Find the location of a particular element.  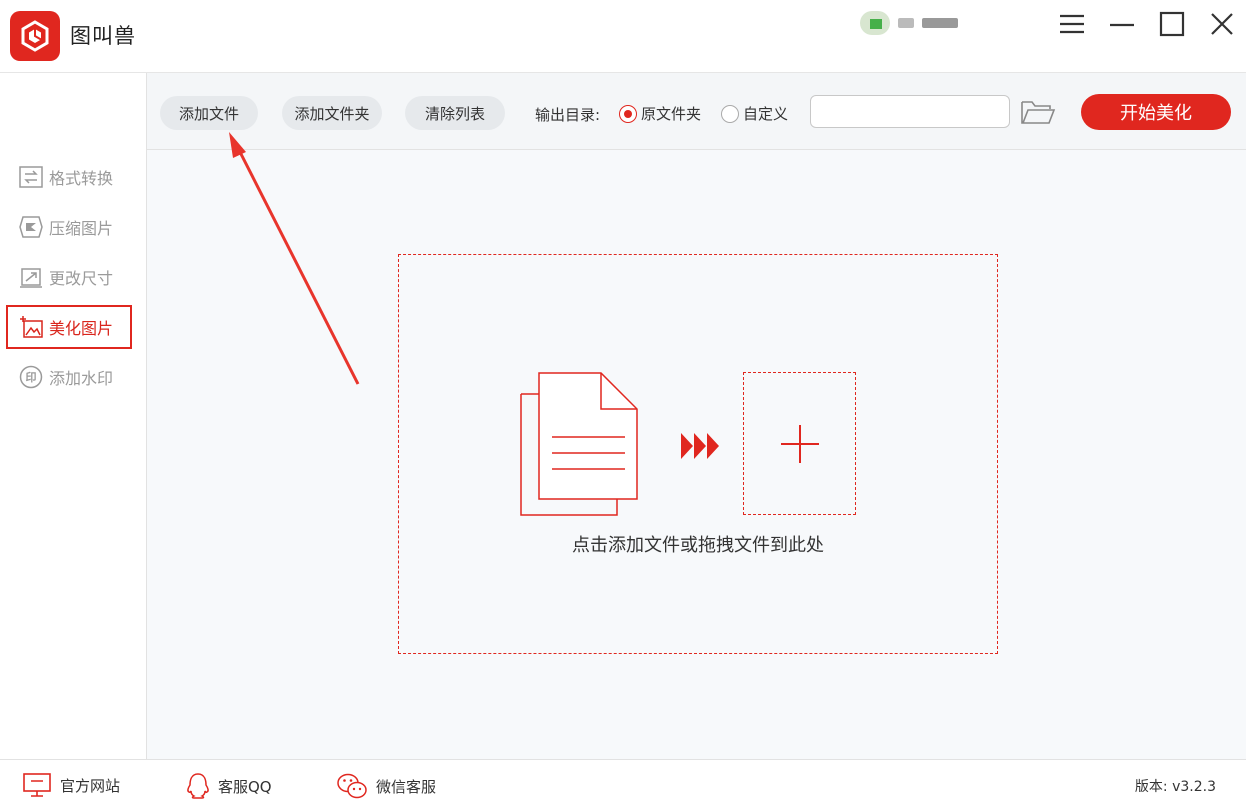

user-name is located at coordinates (940, 23).